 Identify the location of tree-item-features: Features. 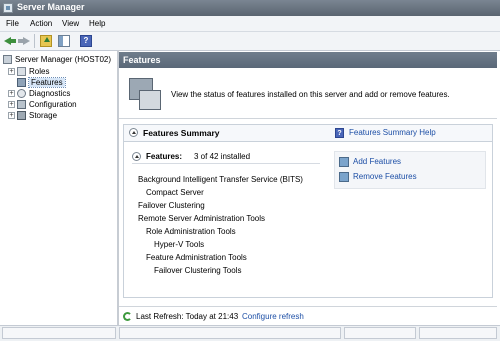
(41, 82).